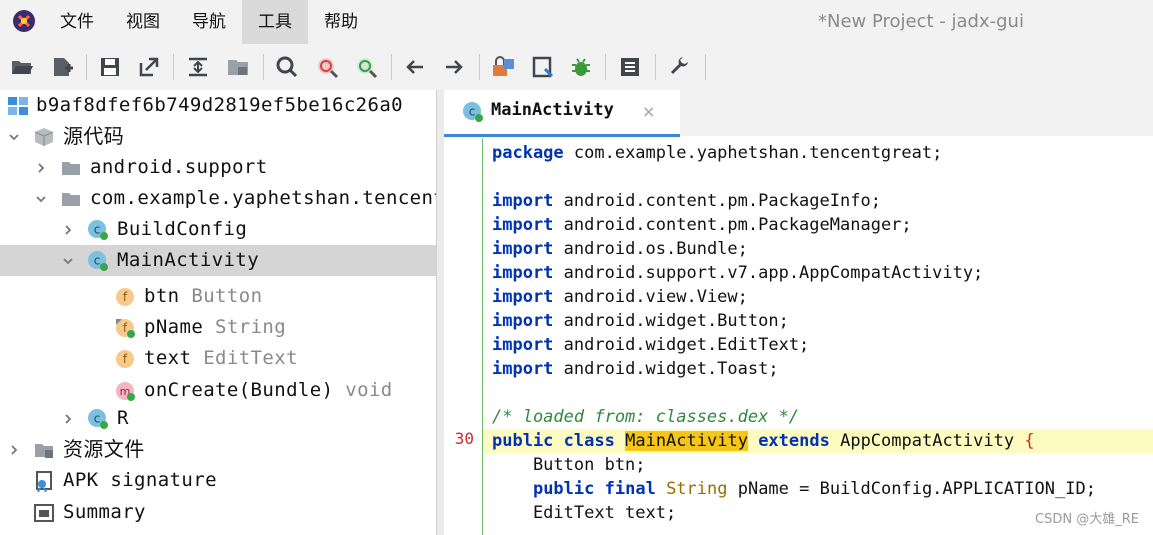  I want to click on tree-field-label: btn Button, so click(203, 296).